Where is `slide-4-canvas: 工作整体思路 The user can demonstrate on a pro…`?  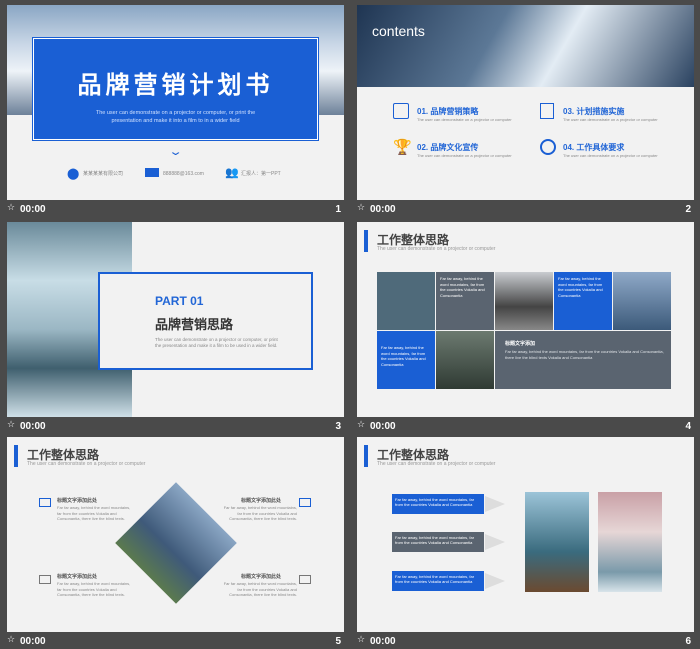 slide-4-canvas: 工作整体思路 The user can demonstrate on a pro… is located at coordinates (525, 319).